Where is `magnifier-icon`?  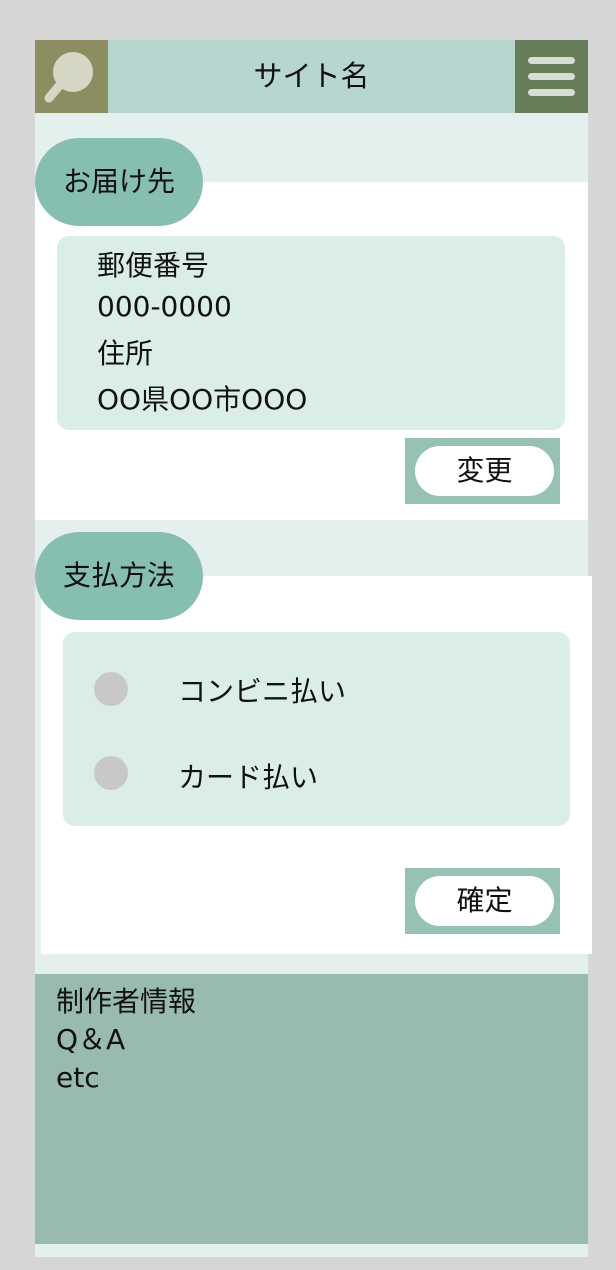 magnifier-icon is located at coordinates (68, 77).